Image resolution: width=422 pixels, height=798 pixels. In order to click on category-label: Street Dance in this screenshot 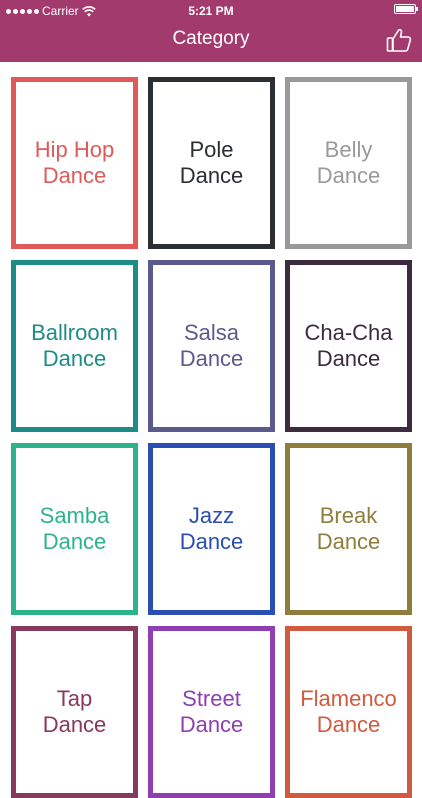, I will do `click(211, 711)`.